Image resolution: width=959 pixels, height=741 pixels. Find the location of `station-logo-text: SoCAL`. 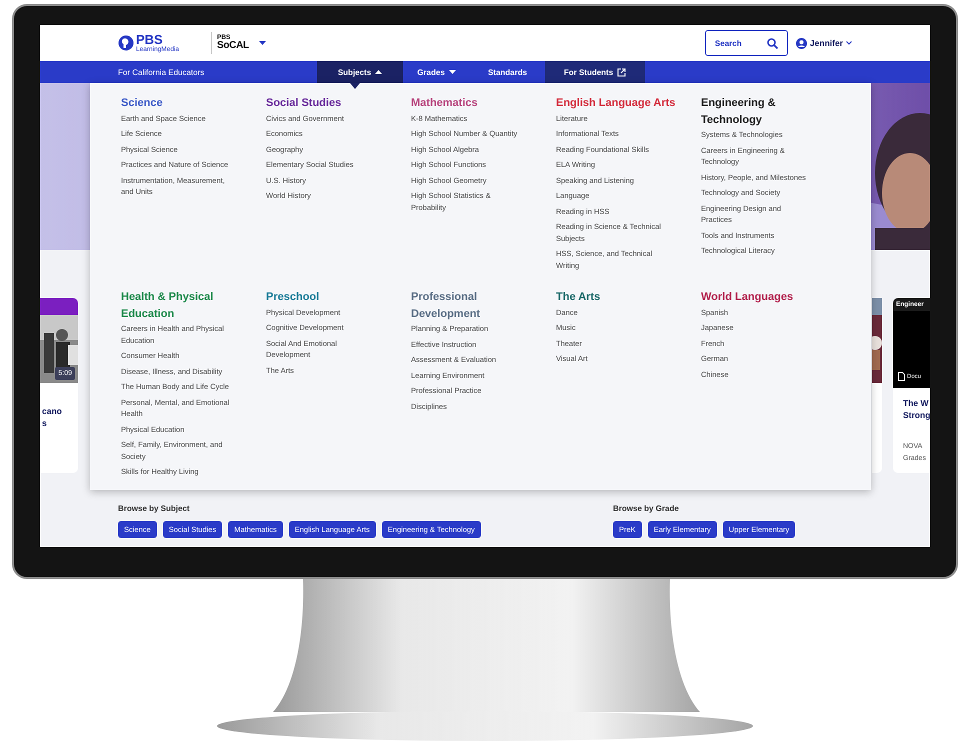

station-logo-text: SoCAL is located at coordinates (233, 46).